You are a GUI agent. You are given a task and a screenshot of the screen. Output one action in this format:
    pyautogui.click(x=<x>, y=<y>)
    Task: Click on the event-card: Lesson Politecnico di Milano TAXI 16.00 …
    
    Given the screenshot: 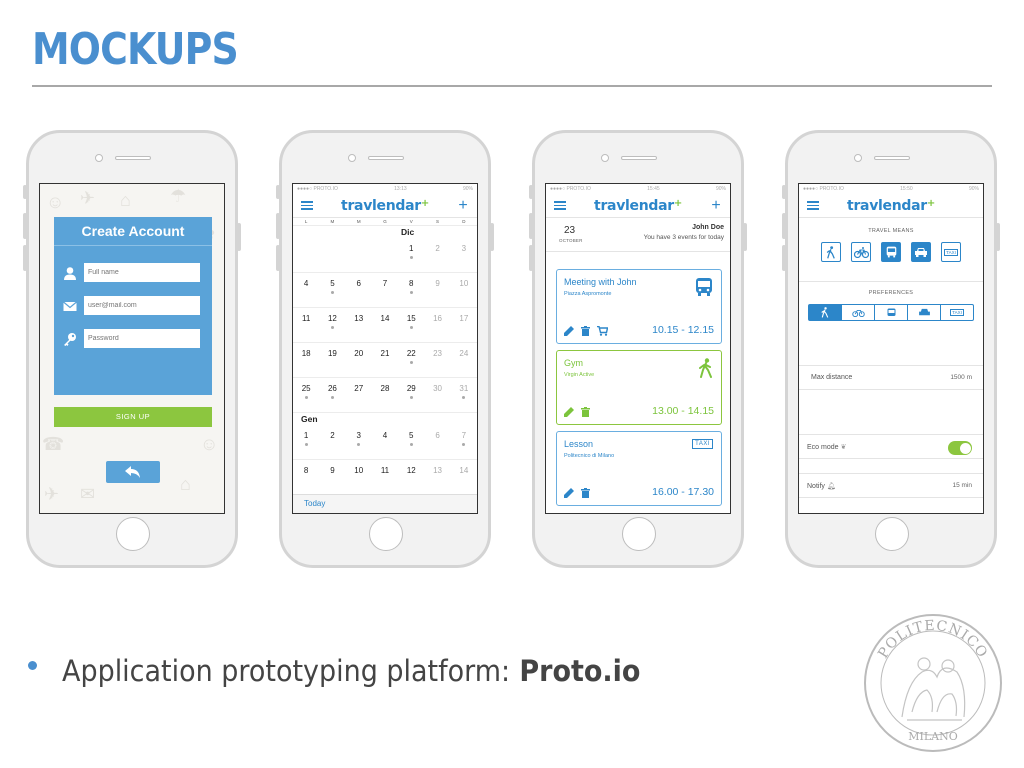 What is the action you would take?
    pyautogui.click(x=639, y=468)
    